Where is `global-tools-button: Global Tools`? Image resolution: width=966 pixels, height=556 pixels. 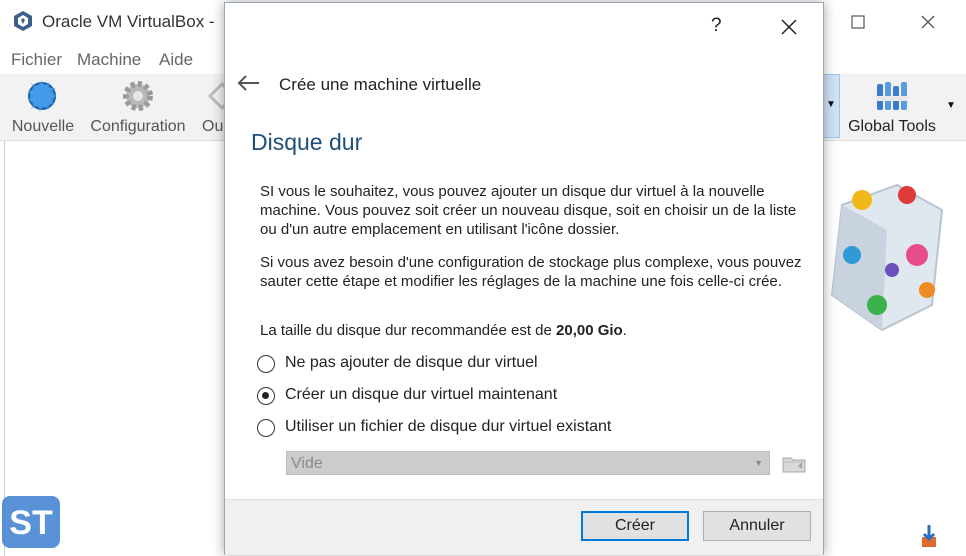
global-tools-button: Global Tools is located at coordinates (892, 107).